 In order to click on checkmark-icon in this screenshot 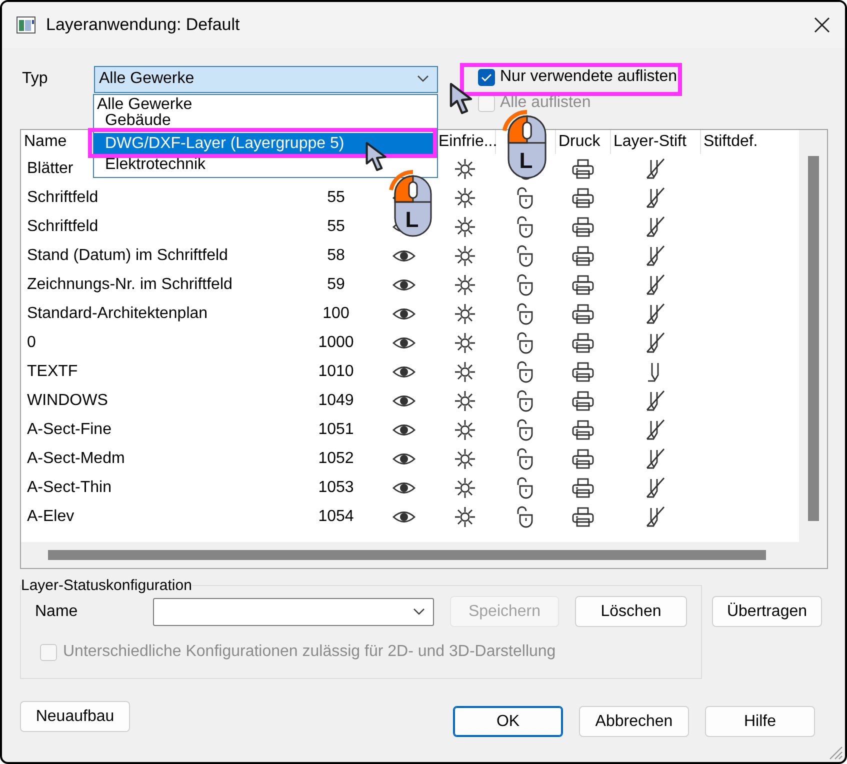, I will do `click(486, 77)`.